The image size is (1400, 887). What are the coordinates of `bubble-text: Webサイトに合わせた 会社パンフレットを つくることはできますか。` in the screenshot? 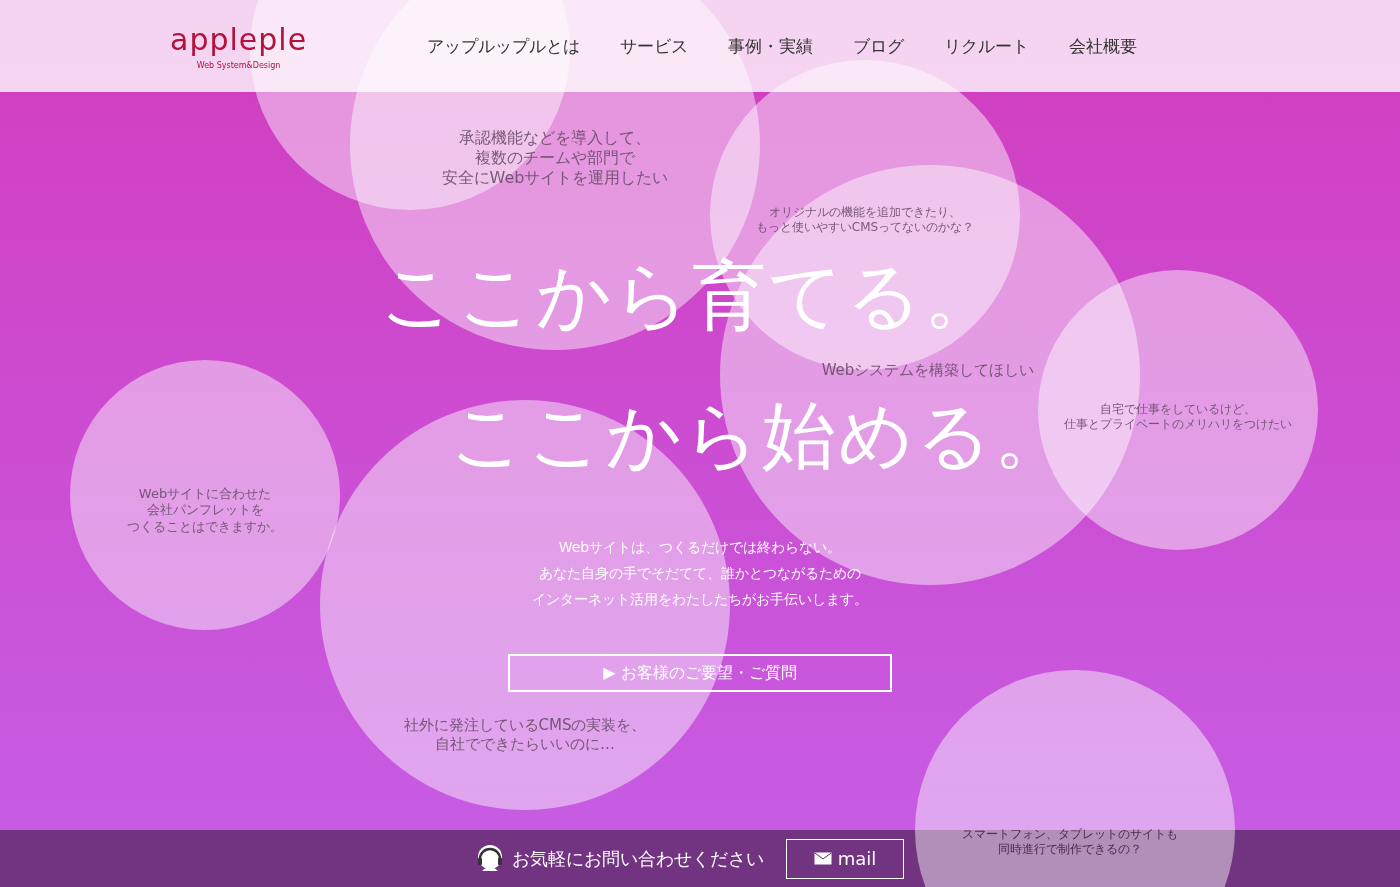 It's located at (205, 510).